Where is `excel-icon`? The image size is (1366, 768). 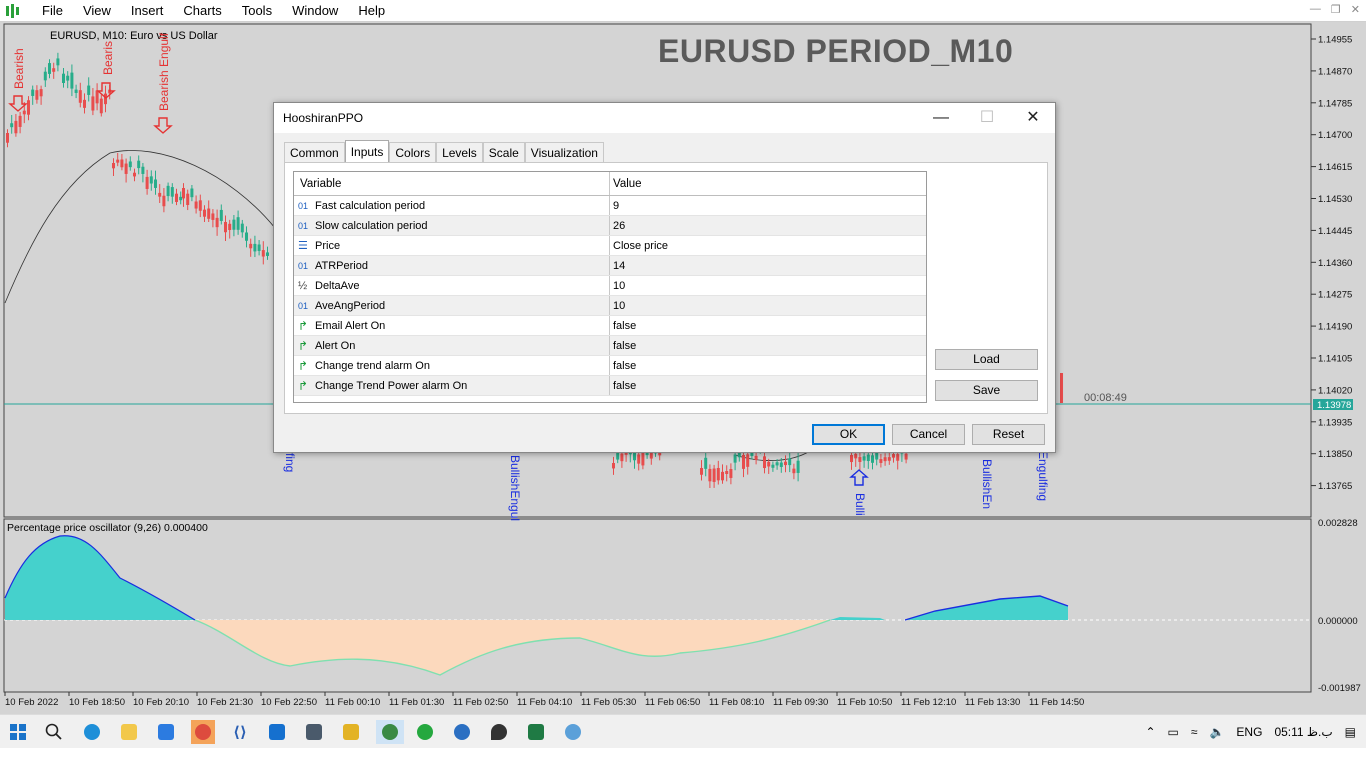 excel-icon is located at coordinates (536, 732).